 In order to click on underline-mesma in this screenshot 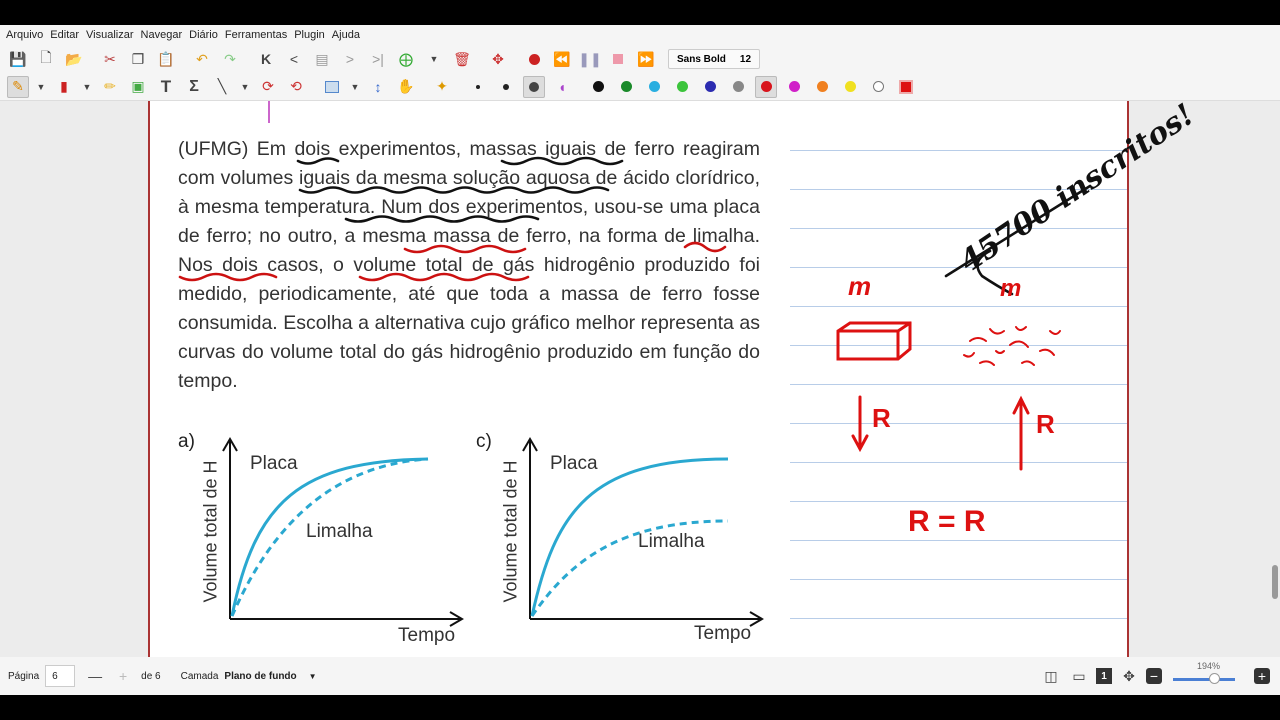, I will do `click(705, 247)`.